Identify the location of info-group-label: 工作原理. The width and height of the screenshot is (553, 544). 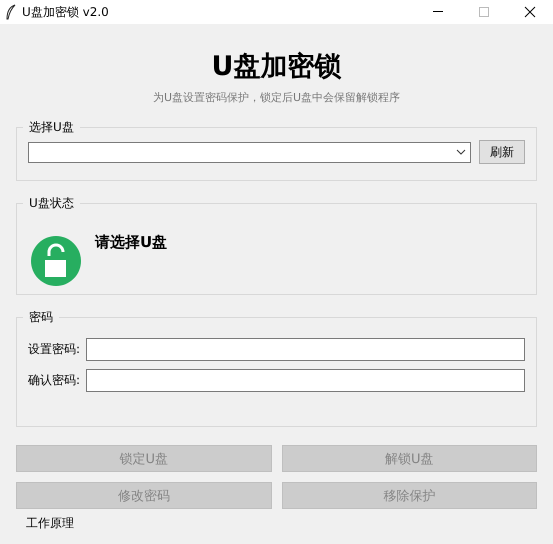
(50, 523).